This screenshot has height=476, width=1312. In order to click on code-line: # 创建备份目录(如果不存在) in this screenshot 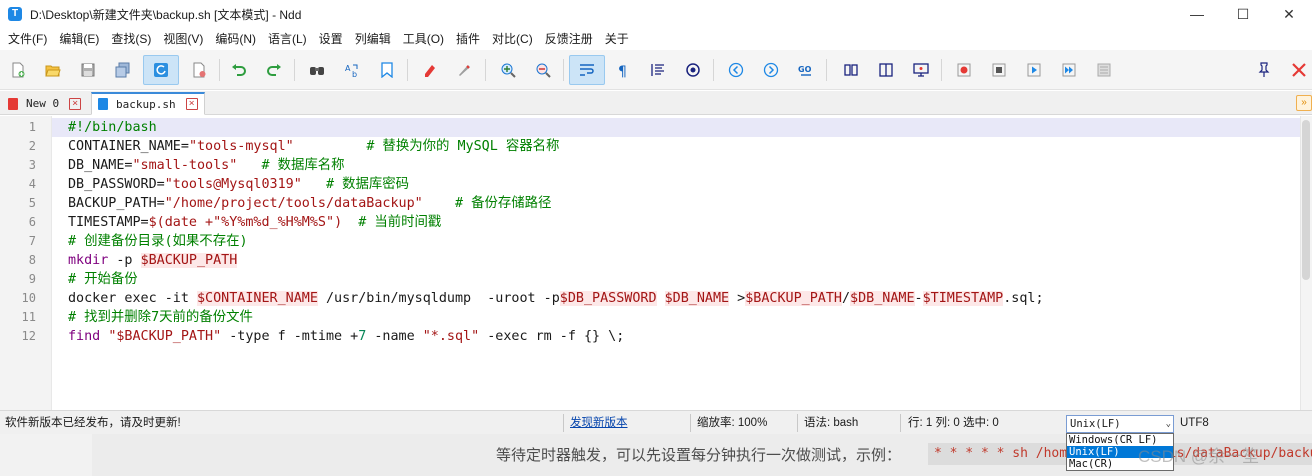, I will do `click(158, 241)`.